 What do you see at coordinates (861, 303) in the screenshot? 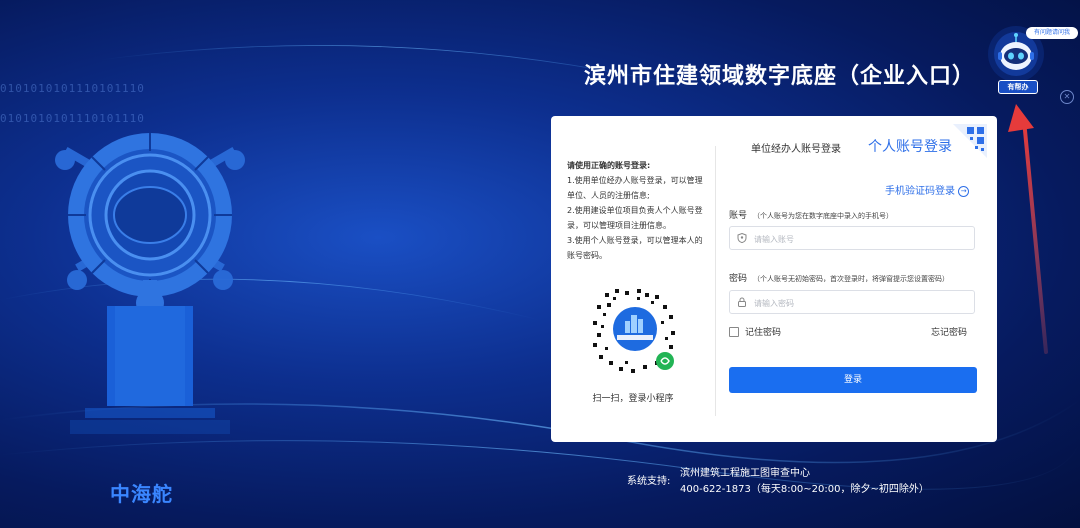
I see `password-input` at bounding box center [861, 303].